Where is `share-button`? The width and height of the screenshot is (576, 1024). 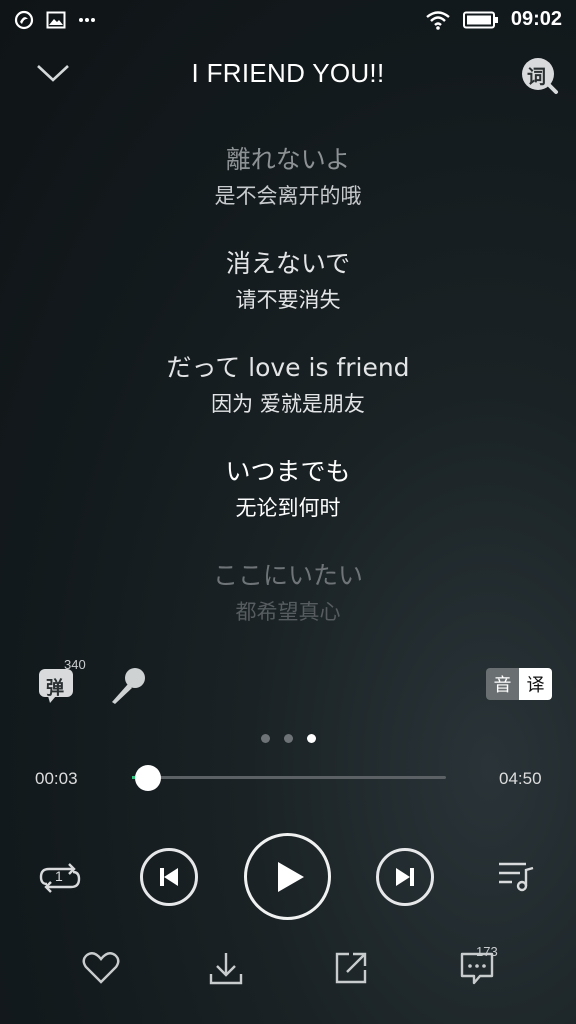
share-button is located at coordinates (351, 968).